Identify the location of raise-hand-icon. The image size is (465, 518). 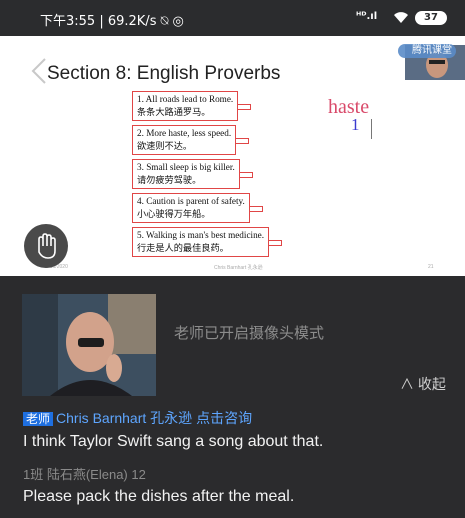
(47, 246).